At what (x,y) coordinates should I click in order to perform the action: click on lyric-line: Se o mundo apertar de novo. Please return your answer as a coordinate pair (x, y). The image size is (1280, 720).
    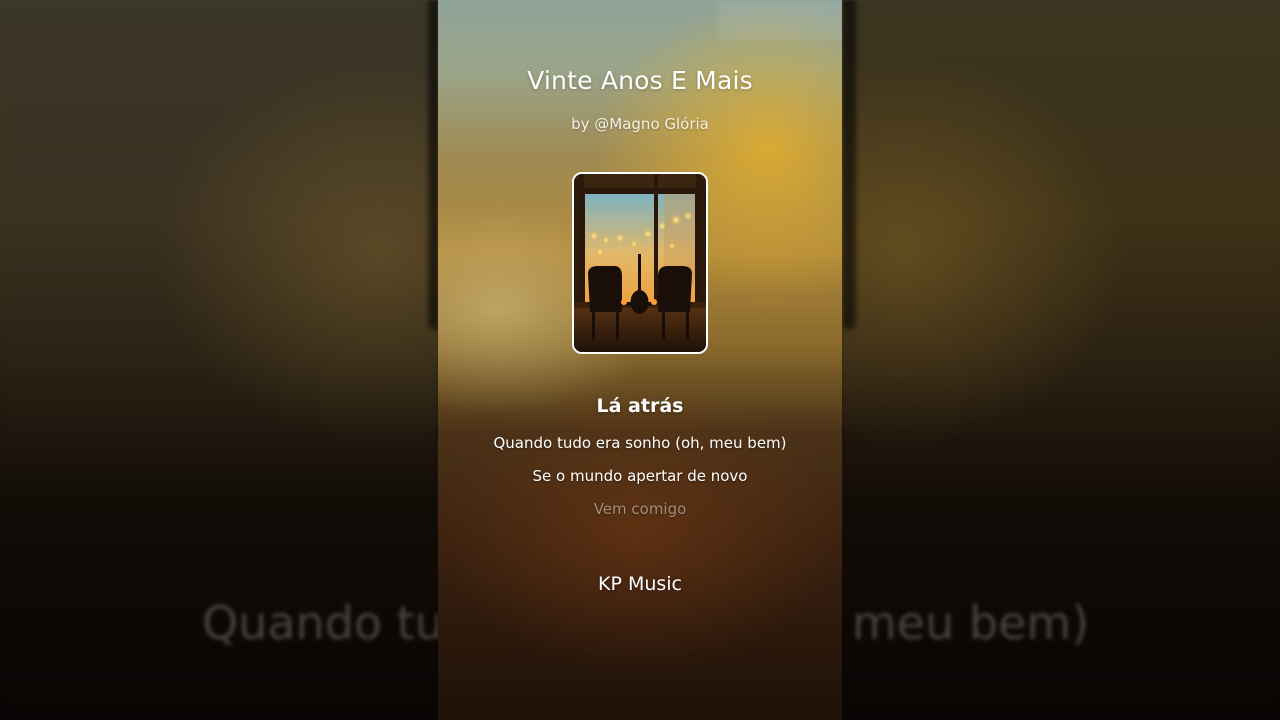
    Looking at the image, I should click on (640, 476).